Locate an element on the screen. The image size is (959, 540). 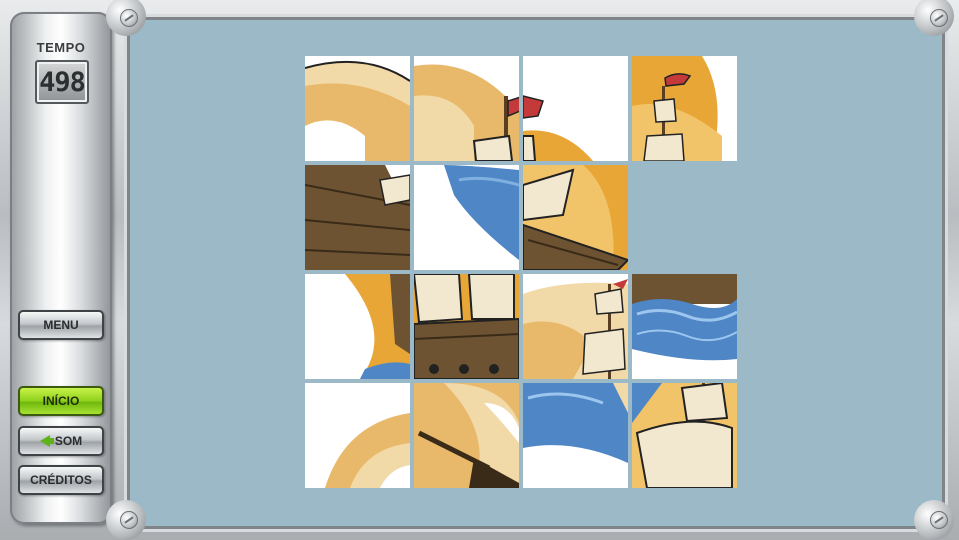
menu-button: MENU is located at coordinates (61, 325).